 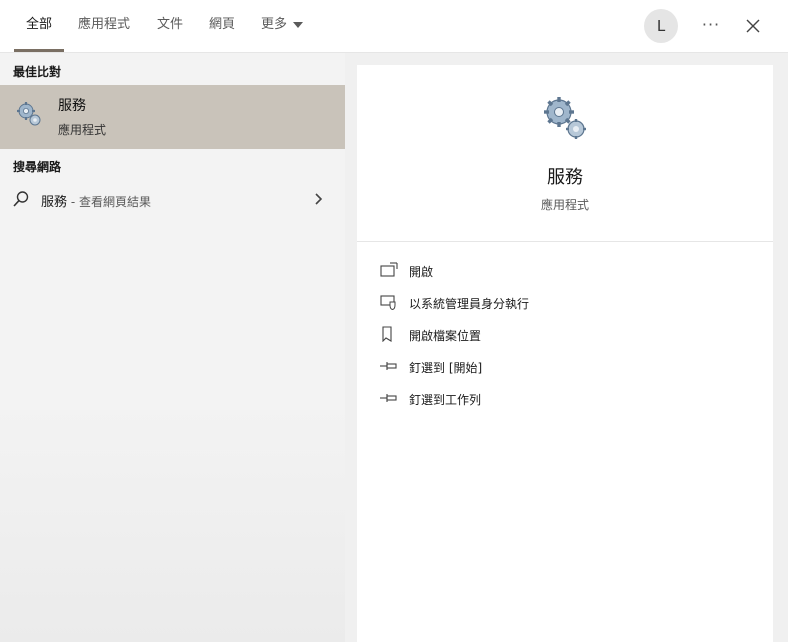 I want to click on best-match-name: 服務, so click(x=72, y=106).